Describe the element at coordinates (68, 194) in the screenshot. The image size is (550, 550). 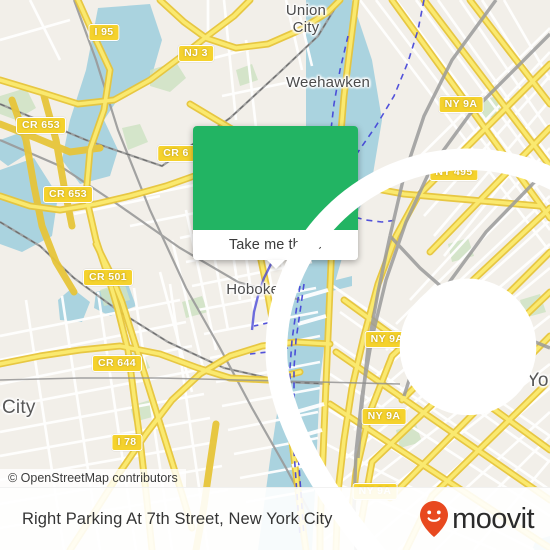
I see `road-shield-cr653-b: CR 653` at that location.